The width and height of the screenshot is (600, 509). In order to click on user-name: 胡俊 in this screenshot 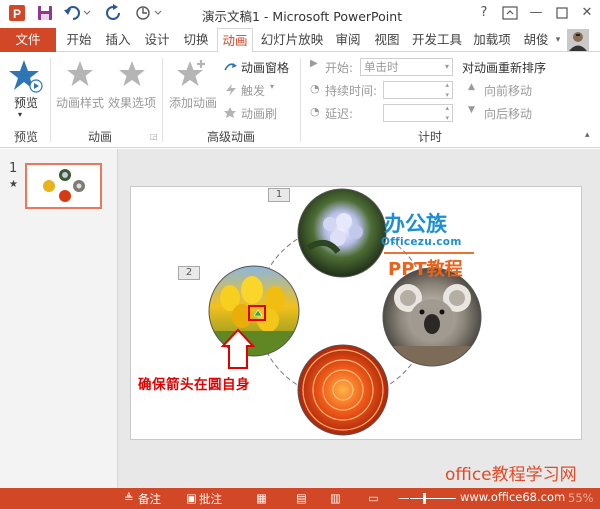, I will do `click(536, 40)`.